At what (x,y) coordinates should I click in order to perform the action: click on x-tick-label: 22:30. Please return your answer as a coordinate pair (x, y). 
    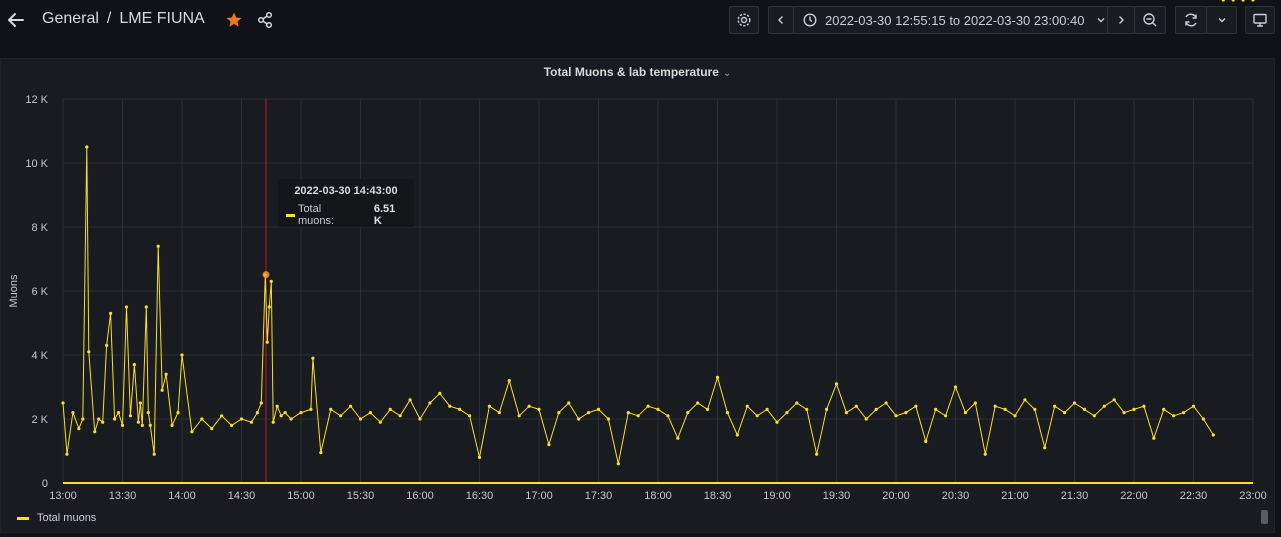
    Looking at the image, I should click on (1194, 496).